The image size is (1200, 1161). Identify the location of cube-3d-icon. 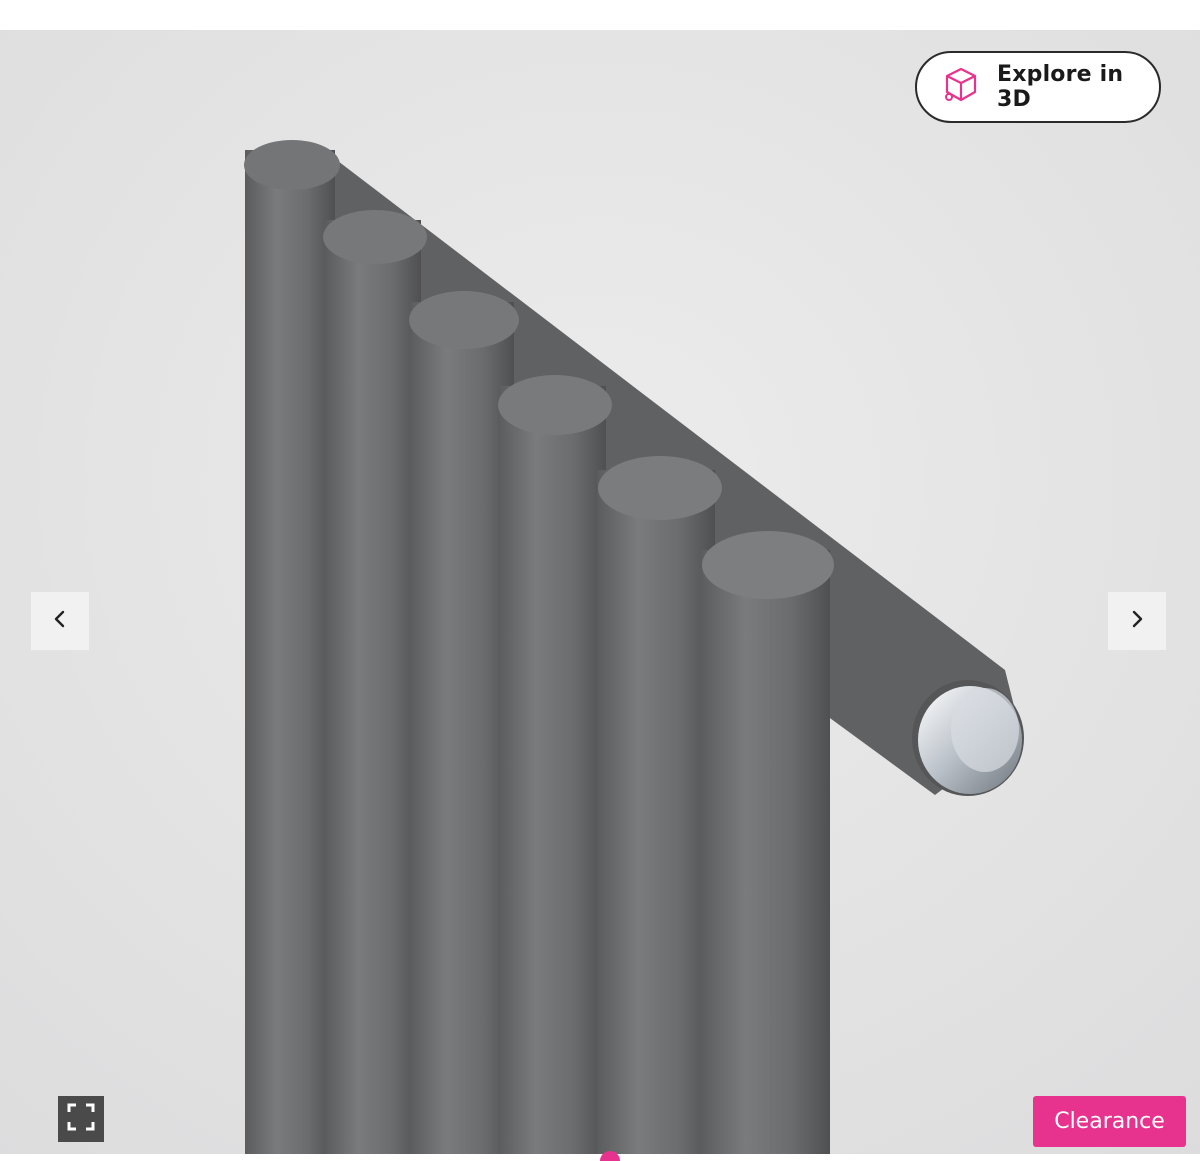
(961, 87).